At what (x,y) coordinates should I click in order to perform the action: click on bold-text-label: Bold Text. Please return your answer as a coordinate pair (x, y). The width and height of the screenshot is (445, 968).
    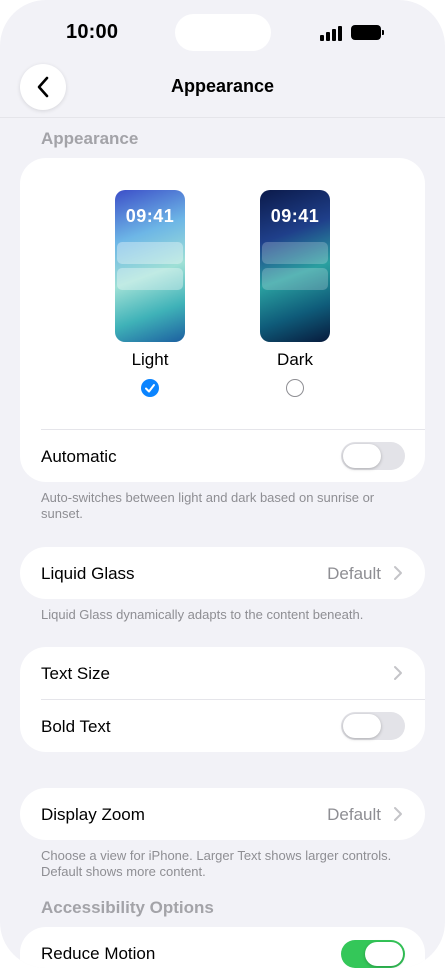
    Looking at the image, I should click on (76, 726).